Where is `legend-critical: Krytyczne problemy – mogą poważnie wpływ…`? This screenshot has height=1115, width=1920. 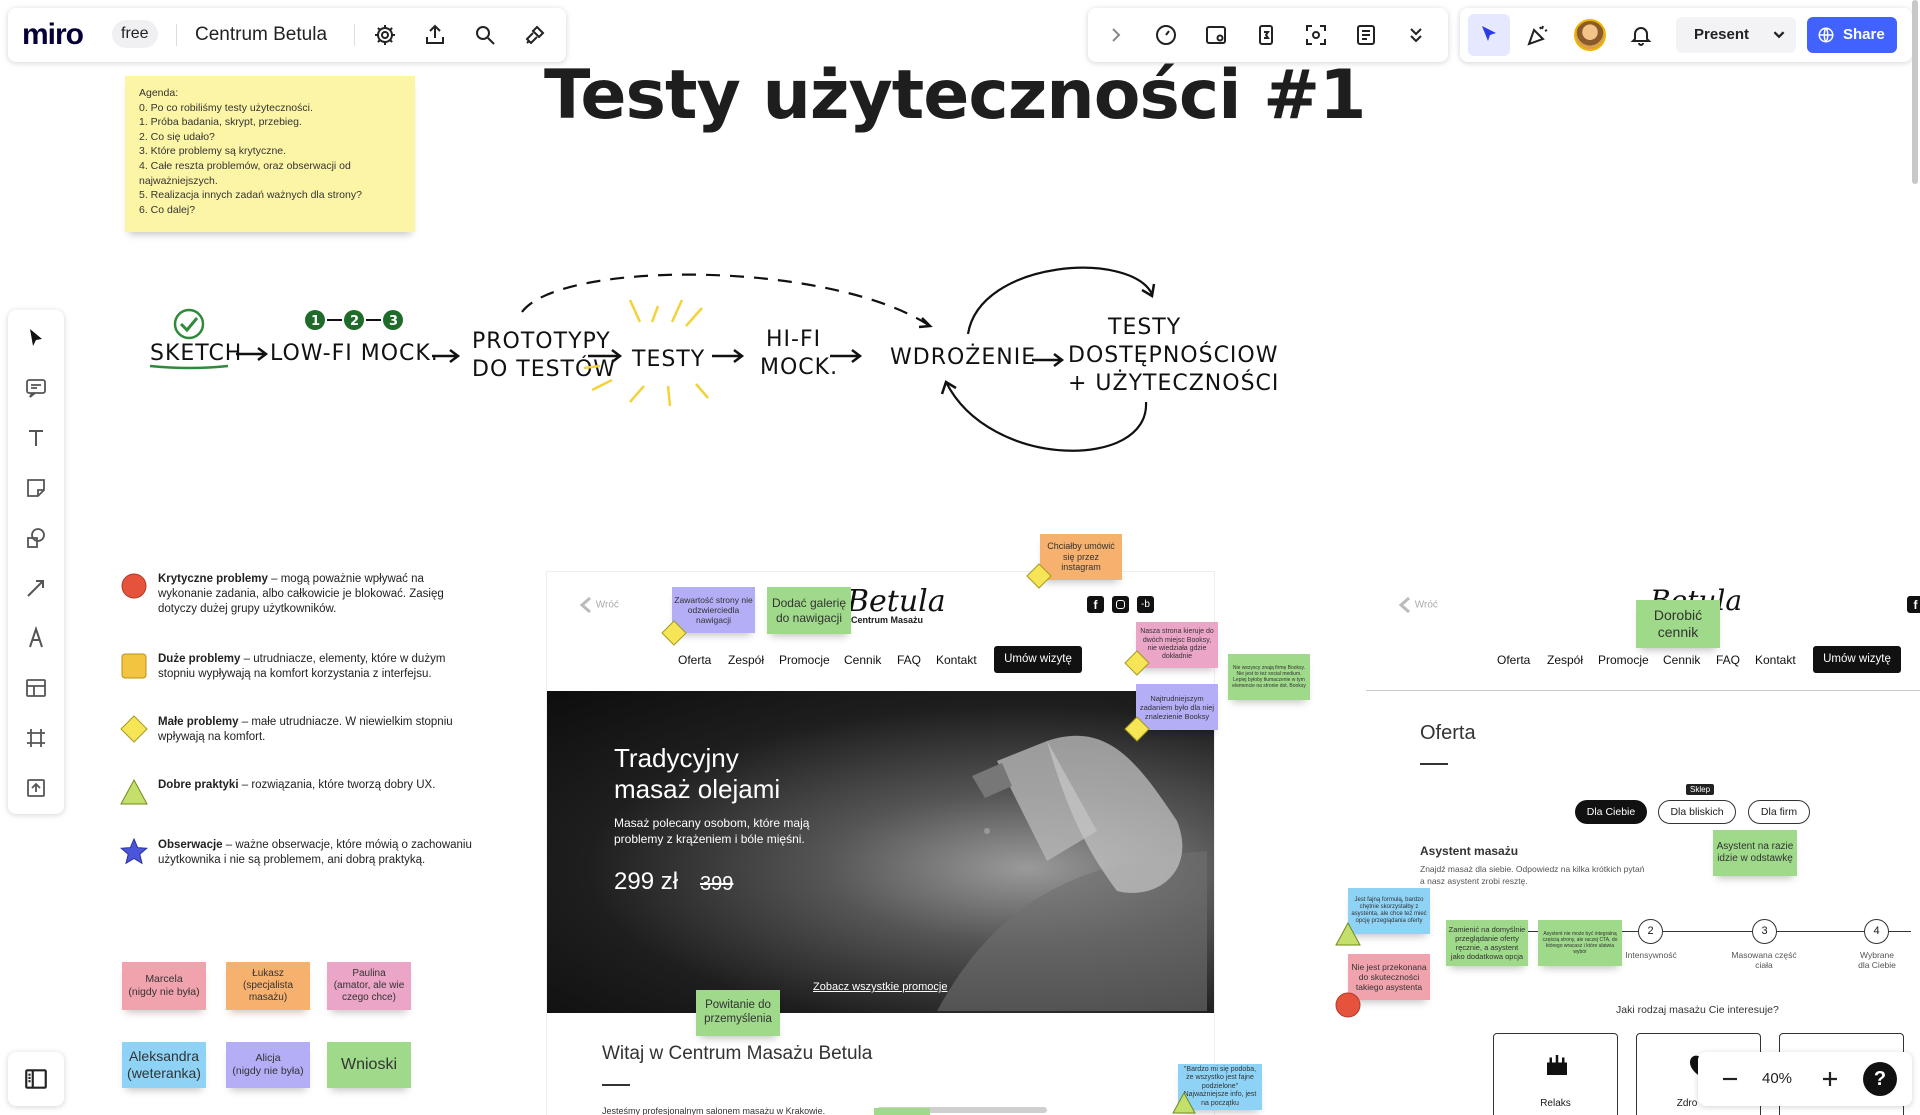 legend-critical: Krytyczne problemy – mogą poważnie wpływ… is located at coordinates (295, 598).